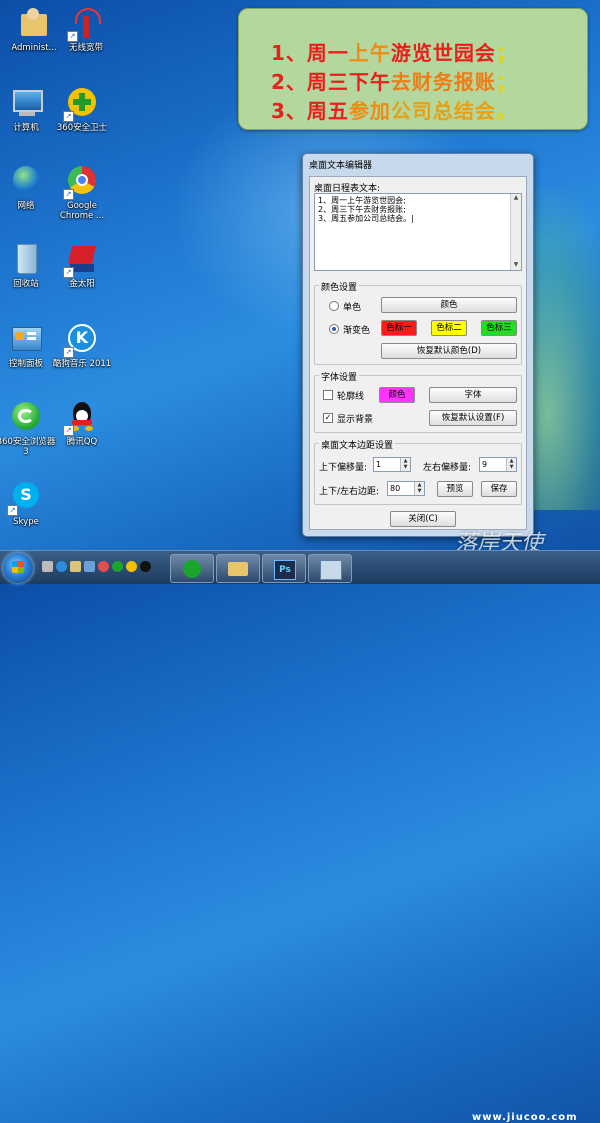 This screenshot has height=1123, width=600. Describe the element at coordinates (449, 328) in the screenshot. I see `color-stop-2-button: 色标二` at that location.